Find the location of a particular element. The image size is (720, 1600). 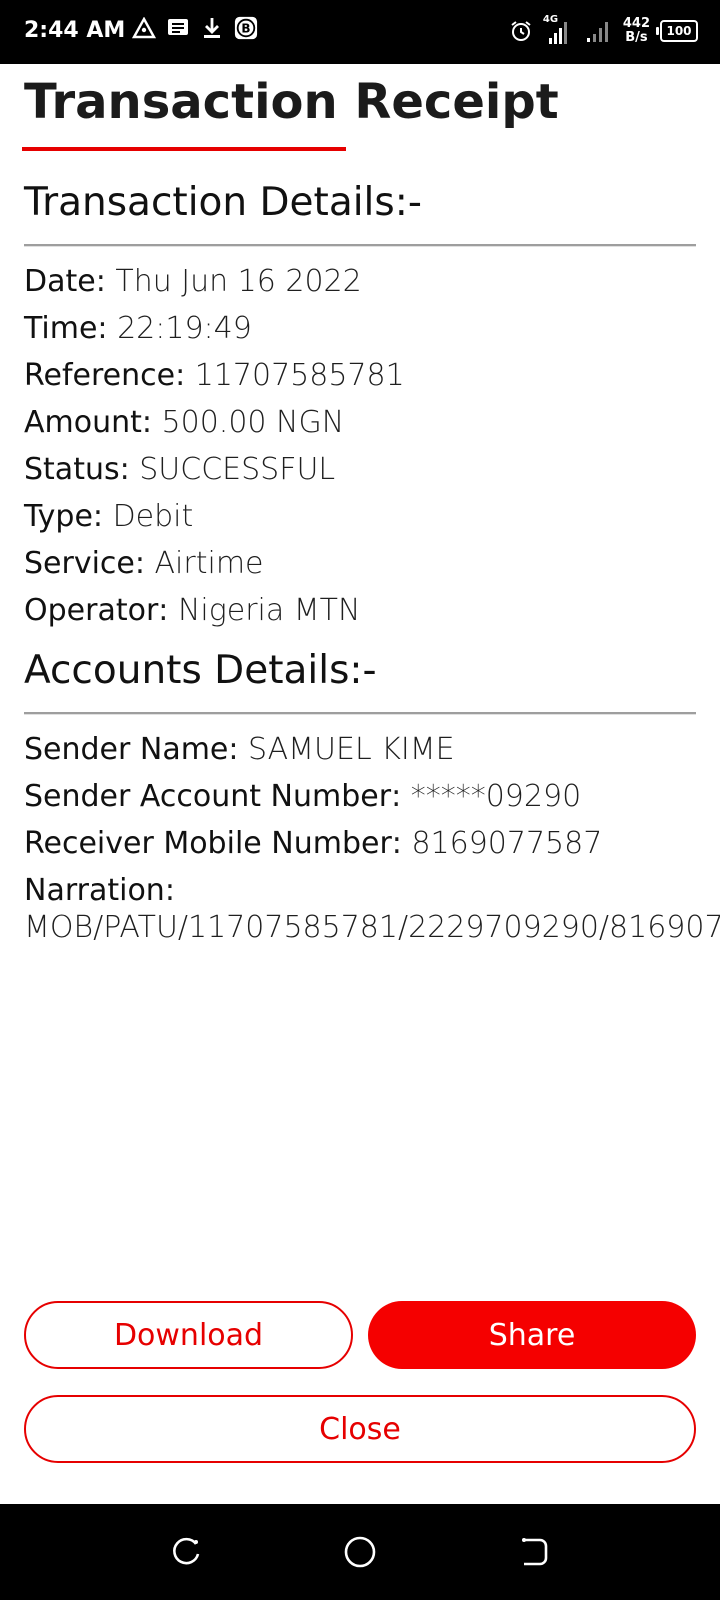

accounts-details-heading: Accounts Details:- is located at coordinates (200, 670).